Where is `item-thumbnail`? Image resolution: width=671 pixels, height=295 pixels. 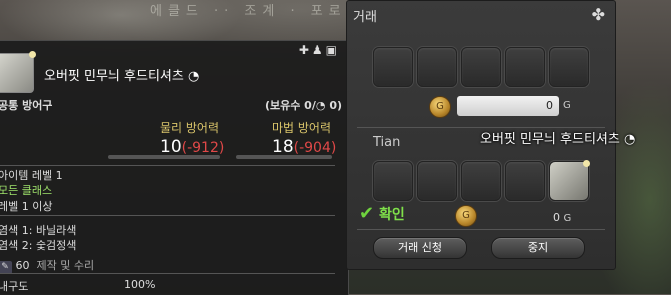 item-thumbnail is located at coordinates (18, 72).